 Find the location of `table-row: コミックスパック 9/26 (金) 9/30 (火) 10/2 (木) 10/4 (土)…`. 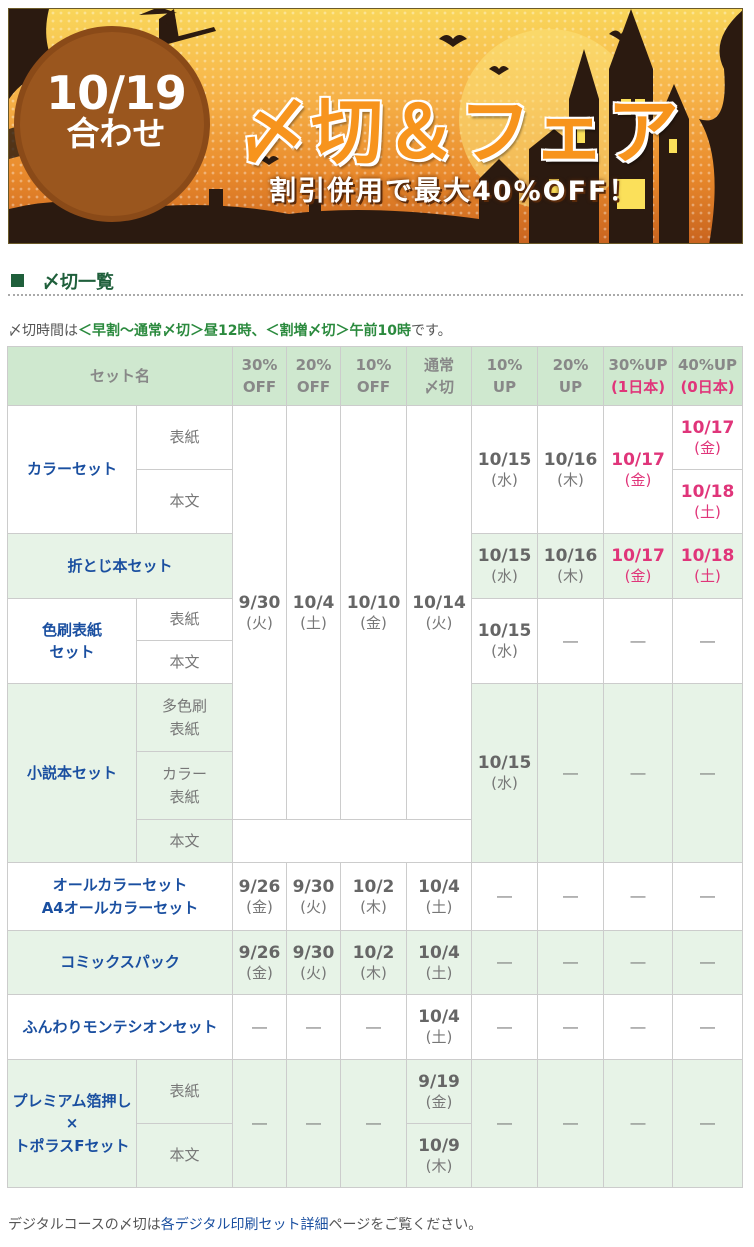

table-row: コミックスパック 9/26 (金) 9/30 (火) 10/2 (木) 10/4 (土)… is located at coordinates (375, 962).